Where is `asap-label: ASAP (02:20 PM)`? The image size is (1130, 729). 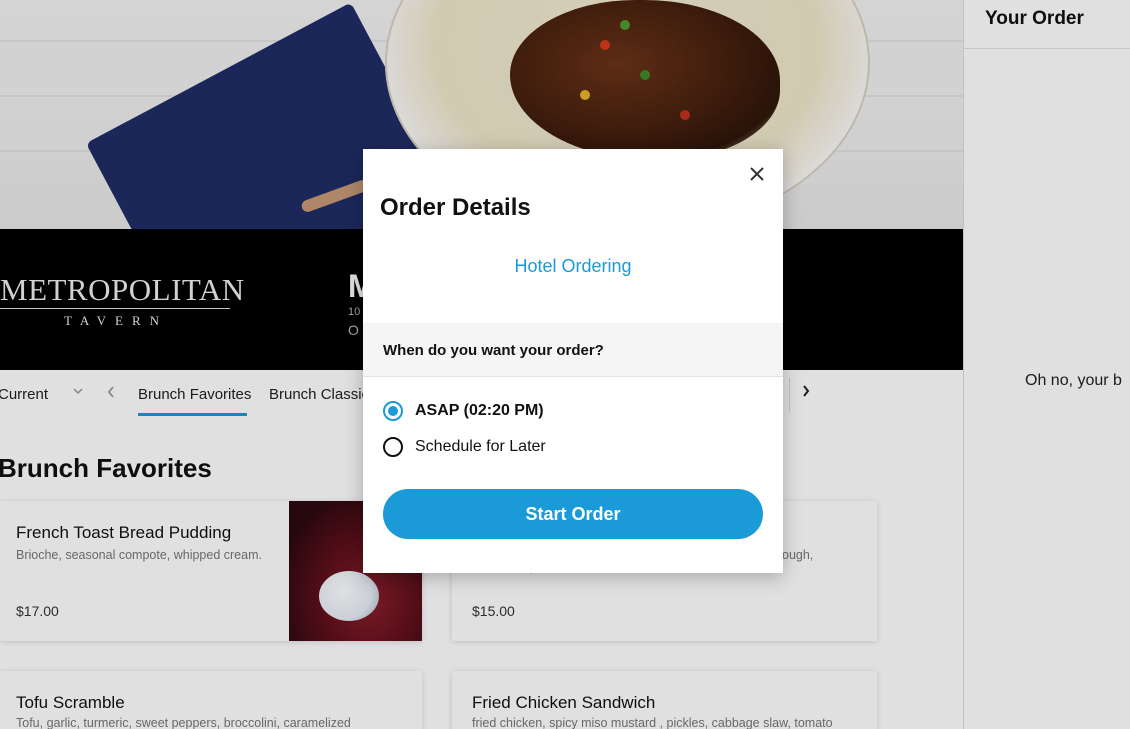
asap-label: ASAP (02:20 PM) is located at coordinates (479, 410).